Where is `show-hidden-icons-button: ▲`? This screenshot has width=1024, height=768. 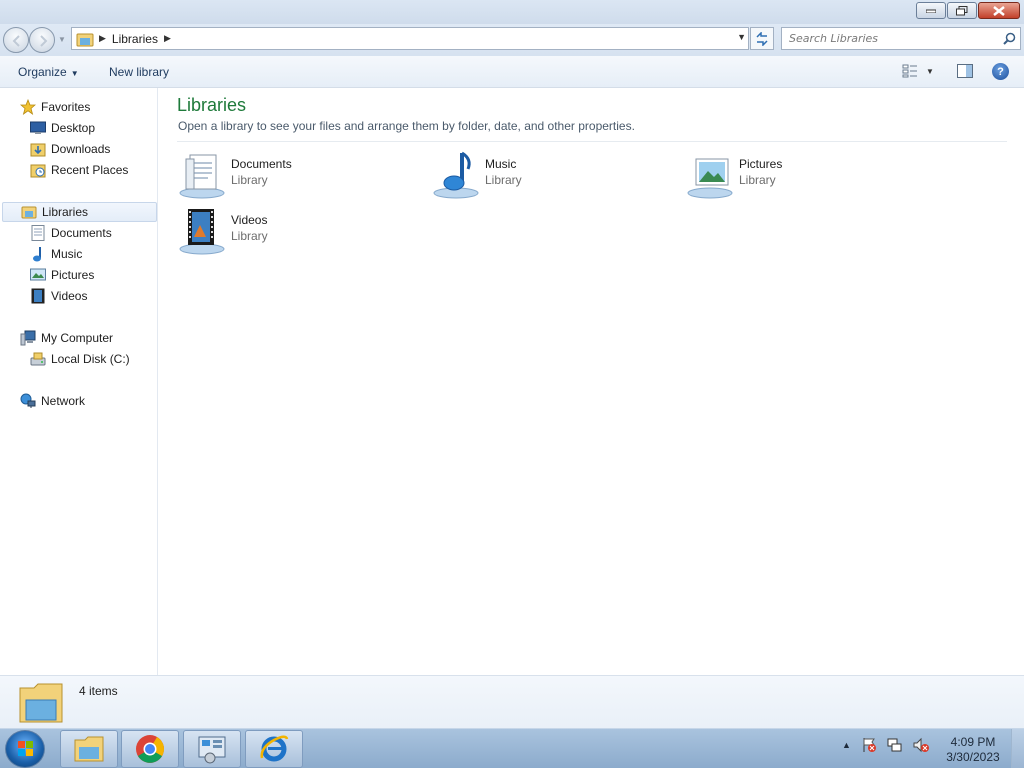 show-hidden-icons-button: ▲ is located at coordinates (846, 745).